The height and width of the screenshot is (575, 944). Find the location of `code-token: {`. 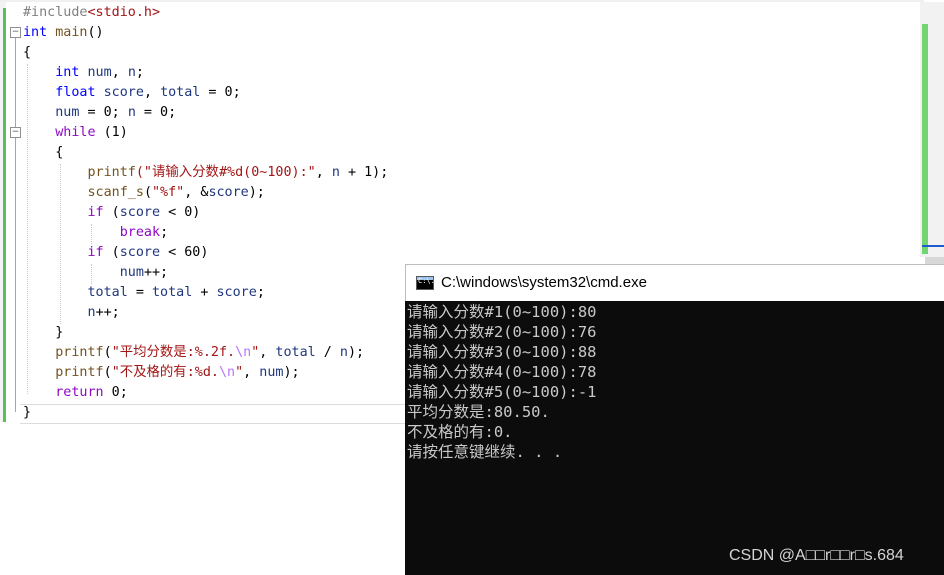

code-token: { is located at coordinates (27, 52).